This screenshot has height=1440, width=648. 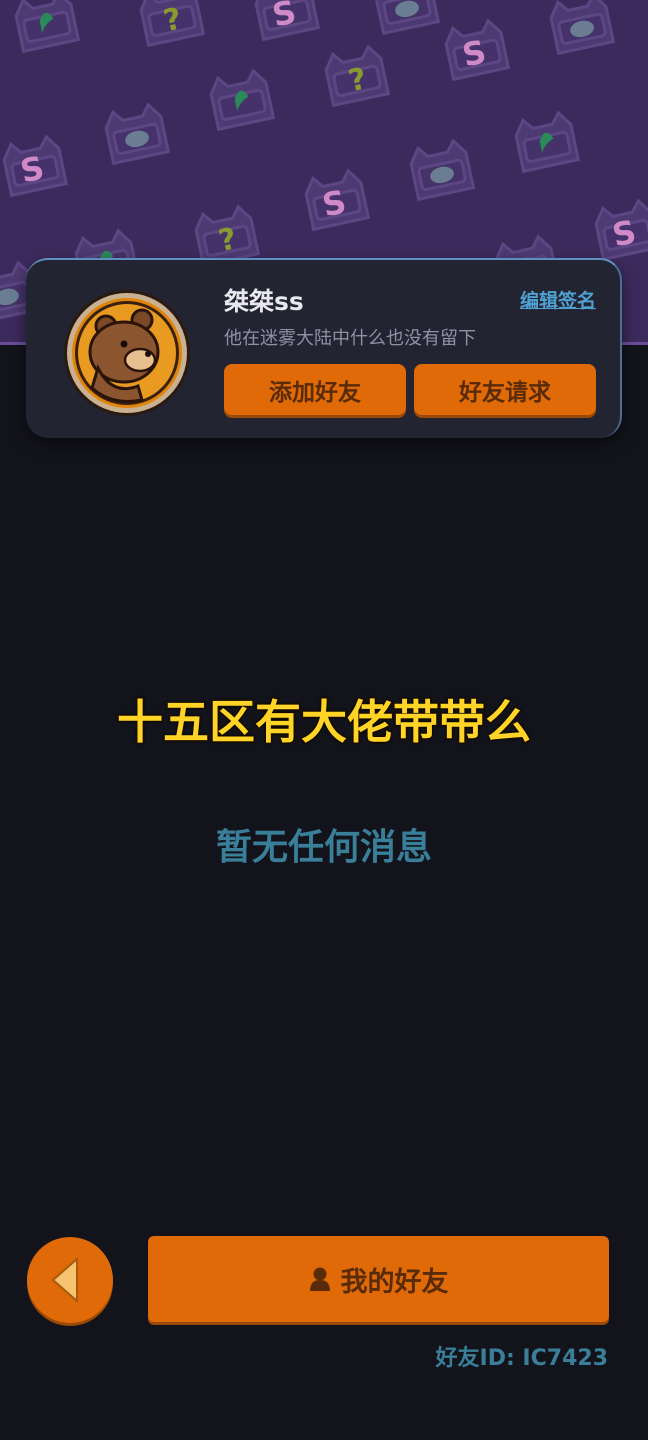 What do you see at coordinates (264, 301) in the screenshot?
I see `username: 桀桀ss` at bounding box center [264, 301].